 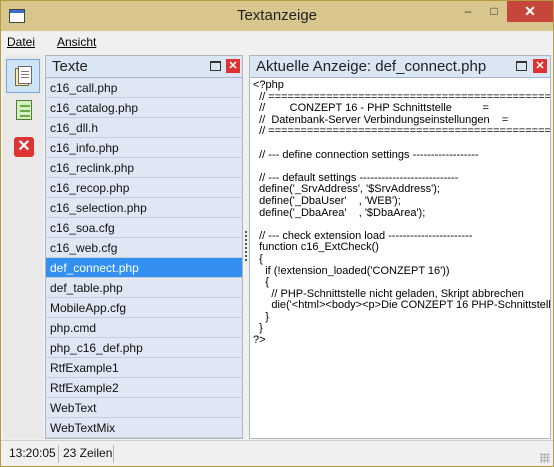 I want to click on title-bar: Textanzeige – □ ✕, so click(x=277, y=16).